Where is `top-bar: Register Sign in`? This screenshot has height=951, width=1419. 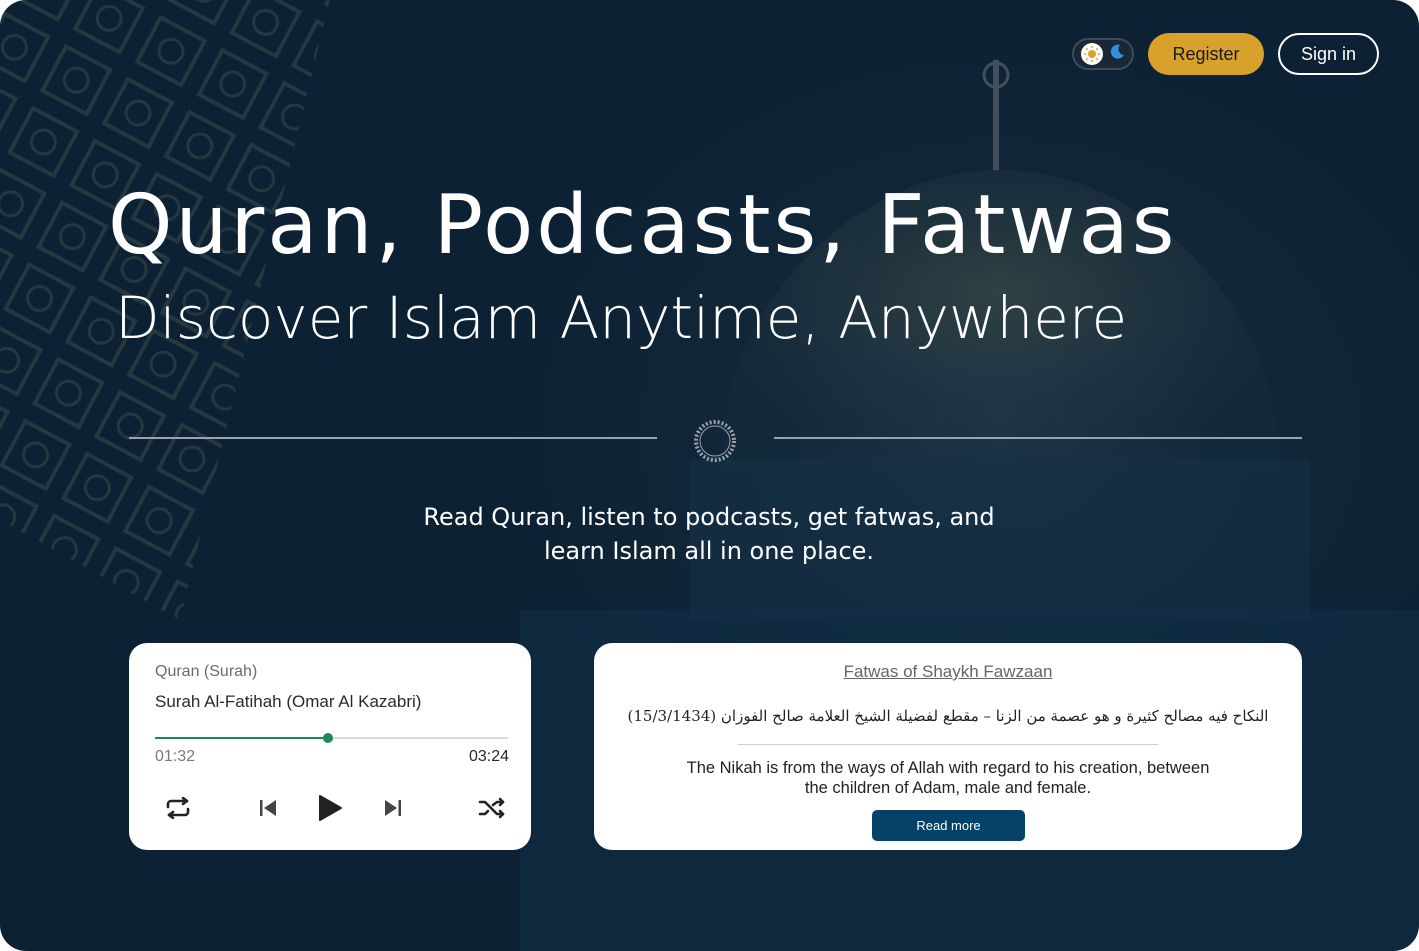 top-bar: Register Sign in is located at coordinates (1225, 54).